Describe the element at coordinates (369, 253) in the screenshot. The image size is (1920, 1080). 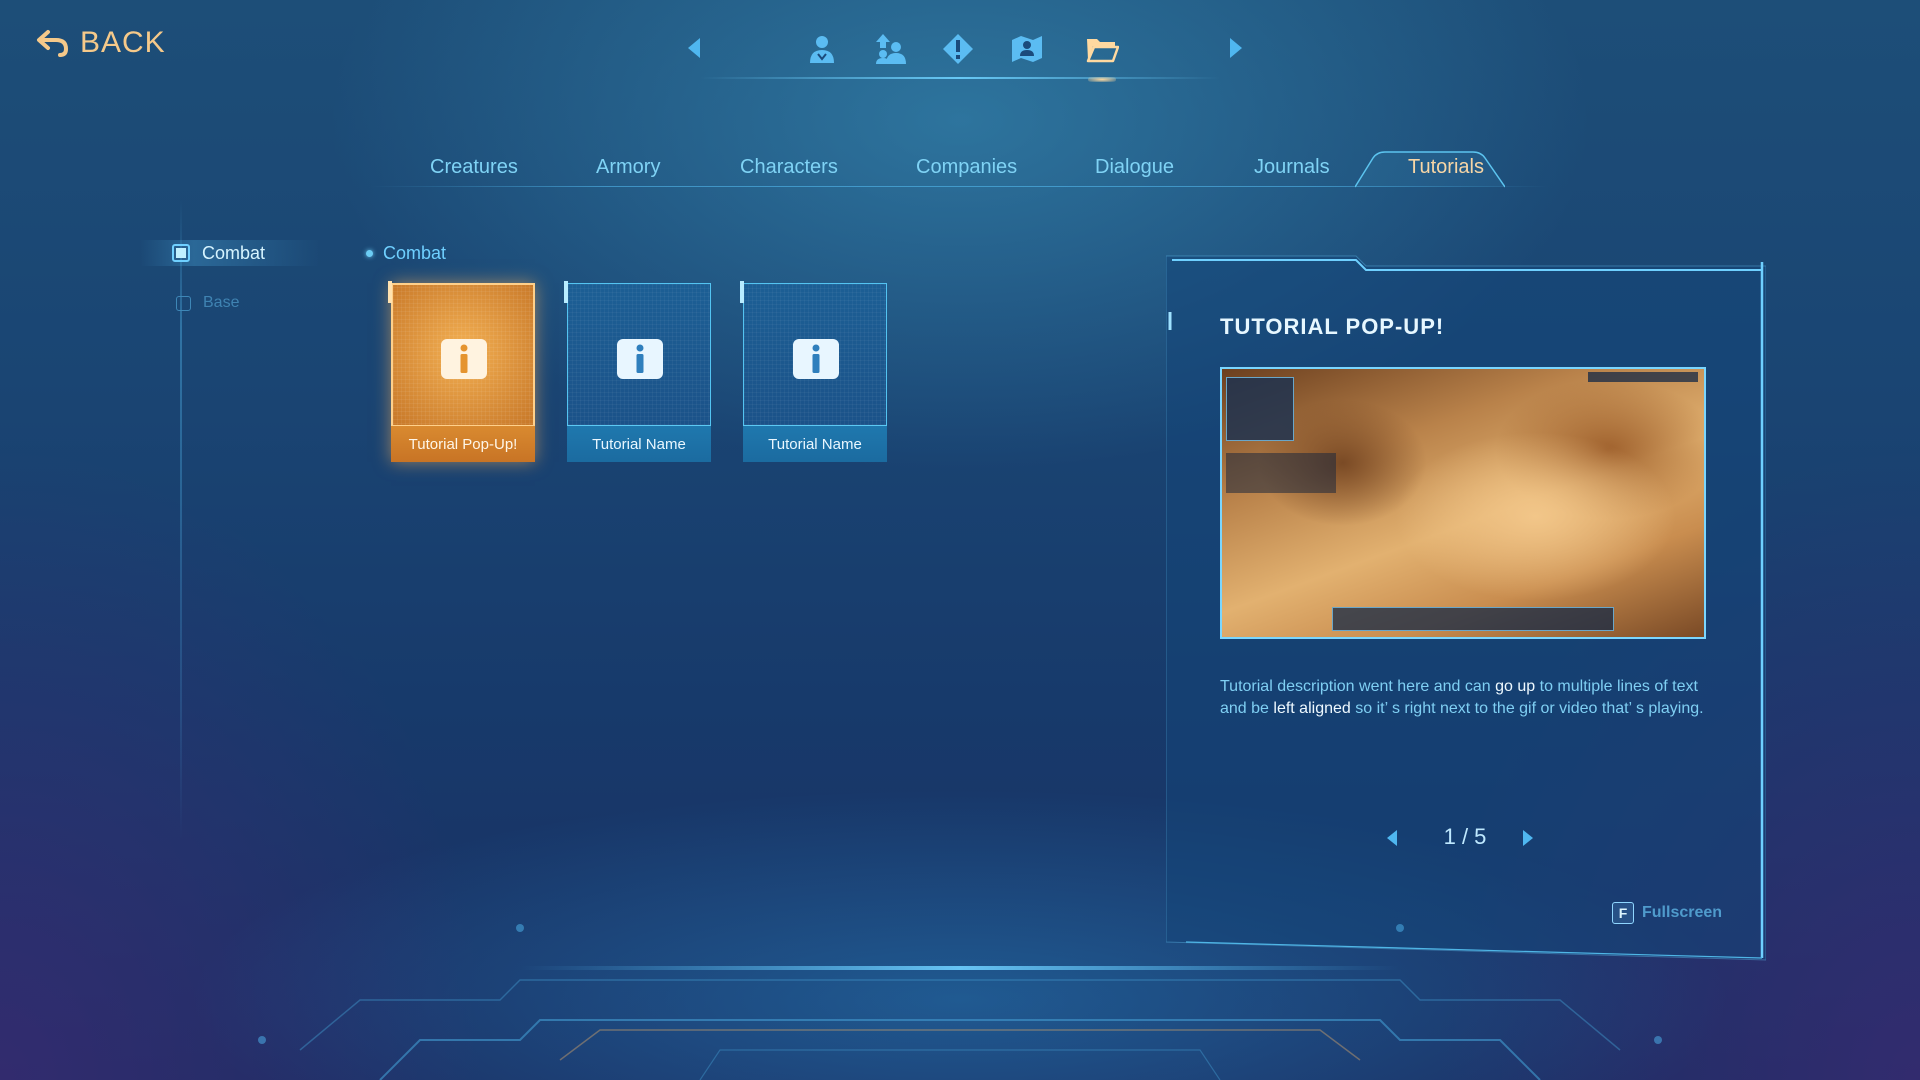
I see `bullet-icon` at that location.